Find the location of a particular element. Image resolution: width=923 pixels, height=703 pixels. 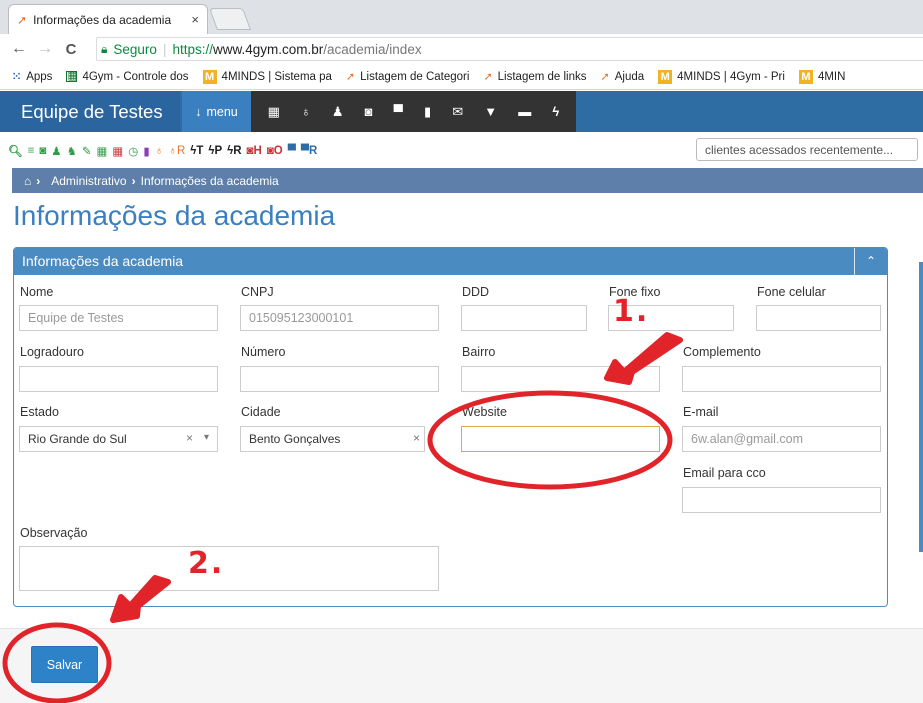

users-icon: ♟ is located at coordinates (338, 112).